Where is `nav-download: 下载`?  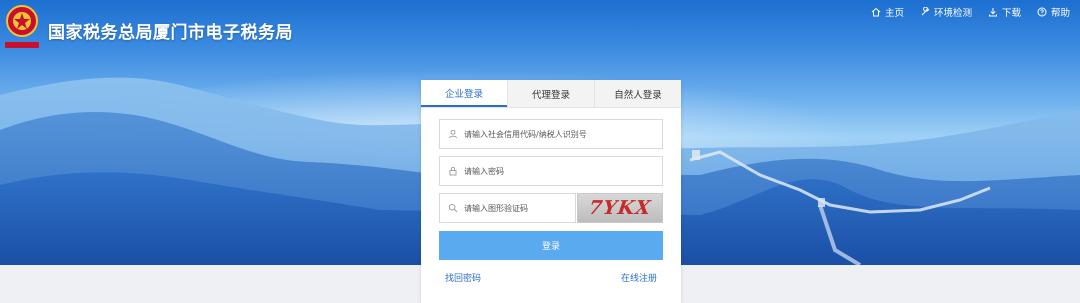
nav-download: 下载 is located at coordinates (1004, 12).